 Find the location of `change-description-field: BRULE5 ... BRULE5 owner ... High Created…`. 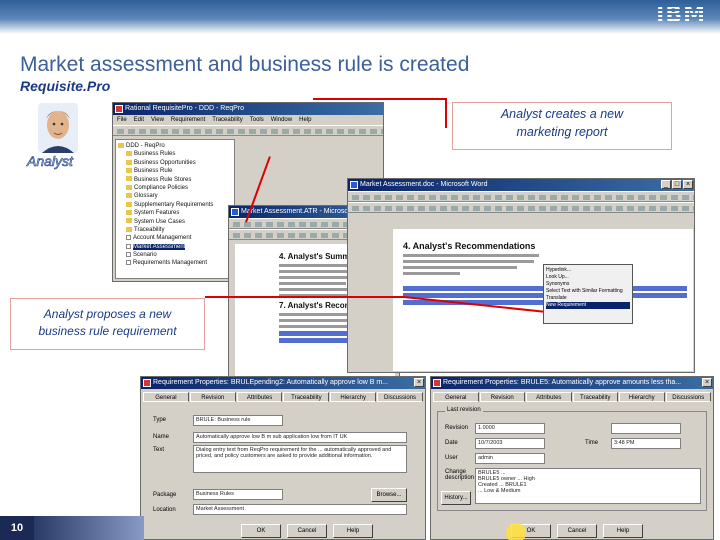

change-description-field: BRULE5 ... BRULE5 owner ... High Created… is located at coordinates (588, 486).